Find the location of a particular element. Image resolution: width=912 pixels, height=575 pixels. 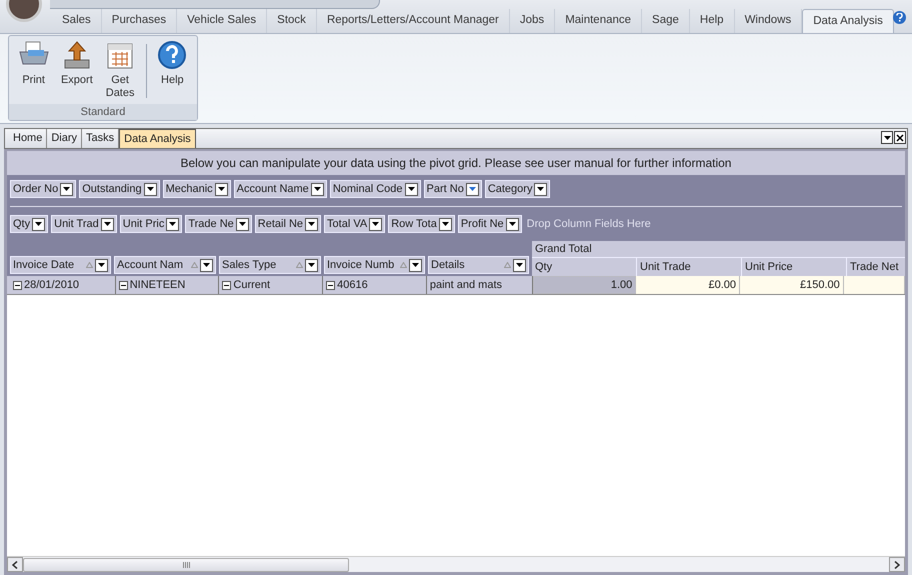

row-header: paint and mats is located at coordinates (479, 285).